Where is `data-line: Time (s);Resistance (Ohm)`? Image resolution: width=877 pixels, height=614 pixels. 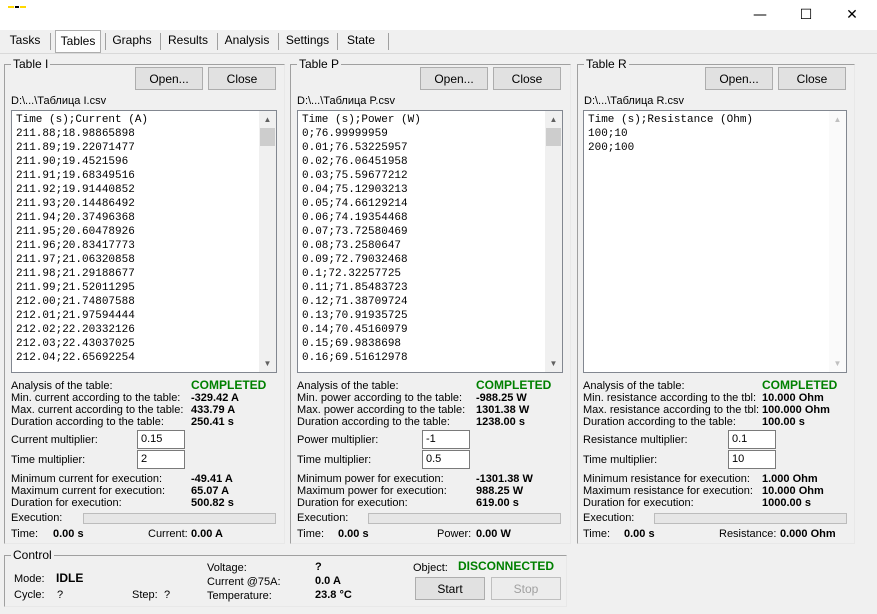 data-line: Time (s);Resistance (Ohm) is located at coordinates (670, 120).